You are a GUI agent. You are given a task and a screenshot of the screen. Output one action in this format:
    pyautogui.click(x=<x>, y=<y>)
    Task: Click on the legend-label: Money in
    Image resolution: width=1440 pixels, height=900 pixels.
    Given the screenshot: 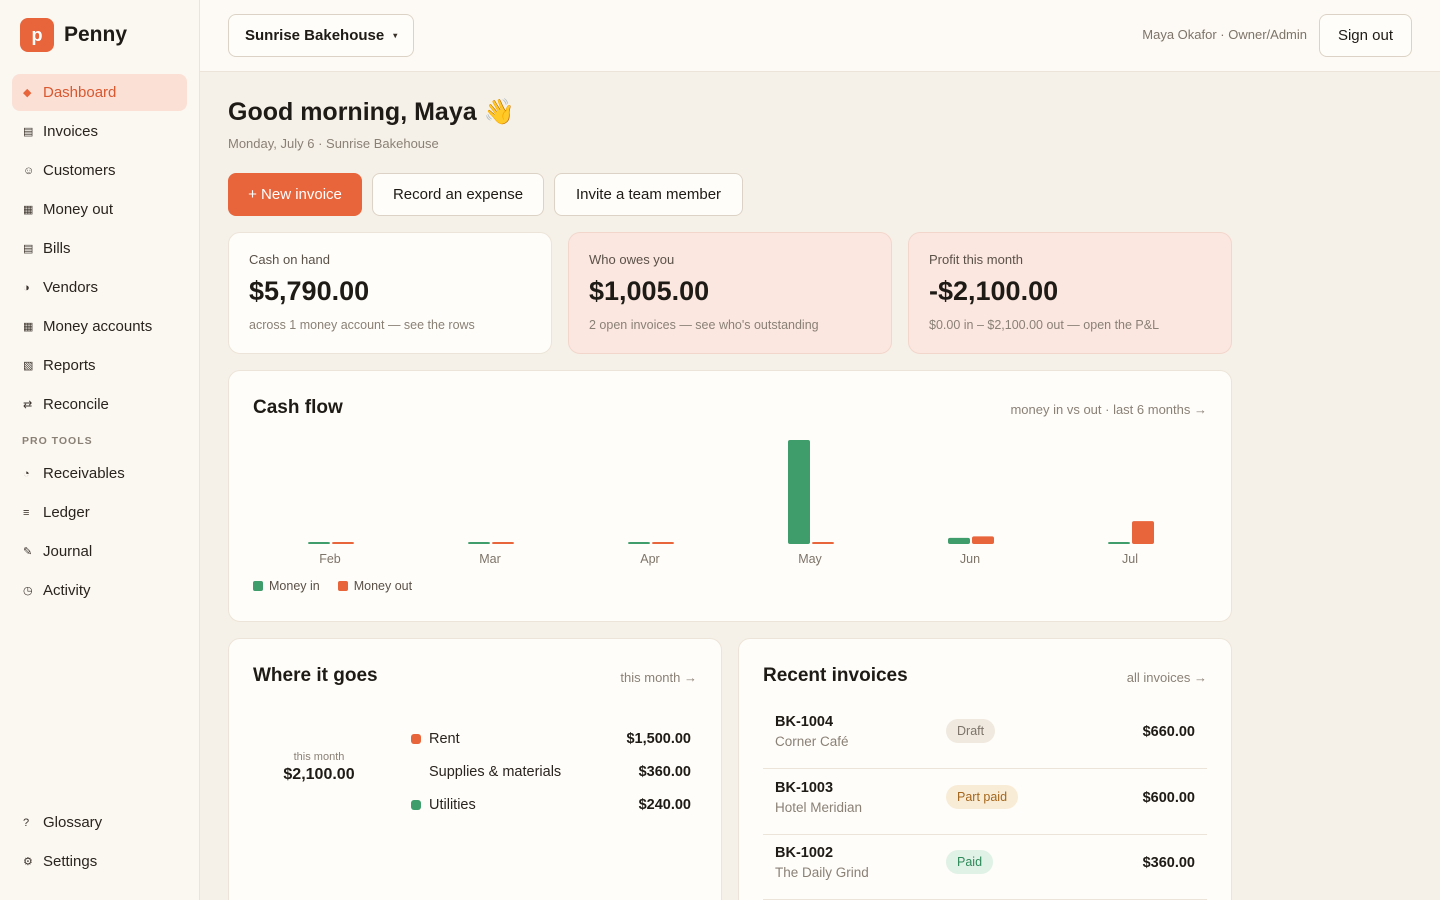 What is the action you would take?
    pyautogui.click(x=294, y=586)
    